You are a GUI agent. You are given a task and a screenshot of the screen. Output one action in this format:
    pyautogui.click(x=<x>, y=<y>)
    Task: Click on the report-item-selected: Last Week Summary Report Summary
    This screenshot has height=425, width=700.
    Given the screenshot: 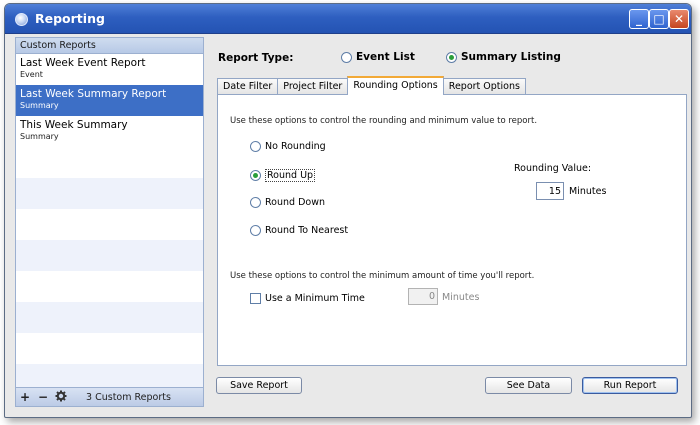 What is the action you would take?
    pyautogui.click(x=109, y=100)
    